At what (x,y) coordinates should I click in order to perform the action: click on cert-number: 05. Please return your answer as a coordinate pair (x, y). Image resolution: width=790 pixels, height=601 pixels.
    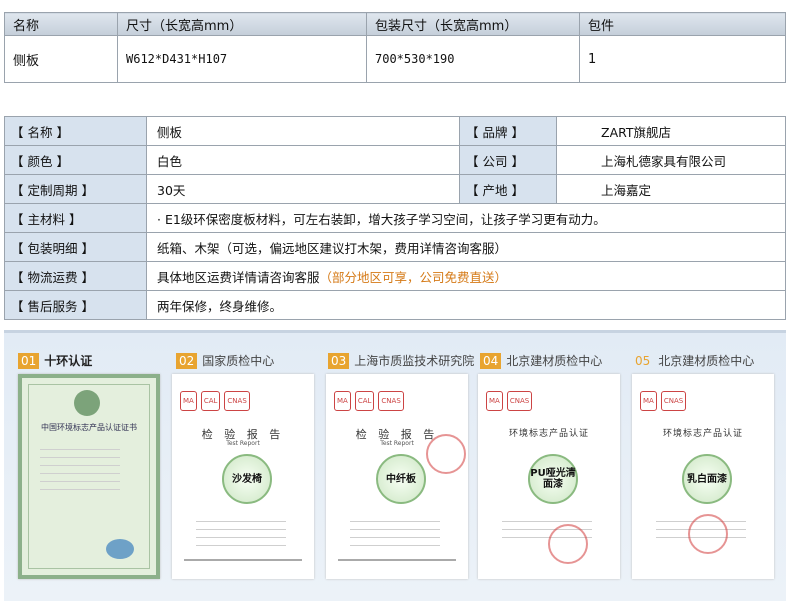
    Looking at the image, I should click on (643, 360).